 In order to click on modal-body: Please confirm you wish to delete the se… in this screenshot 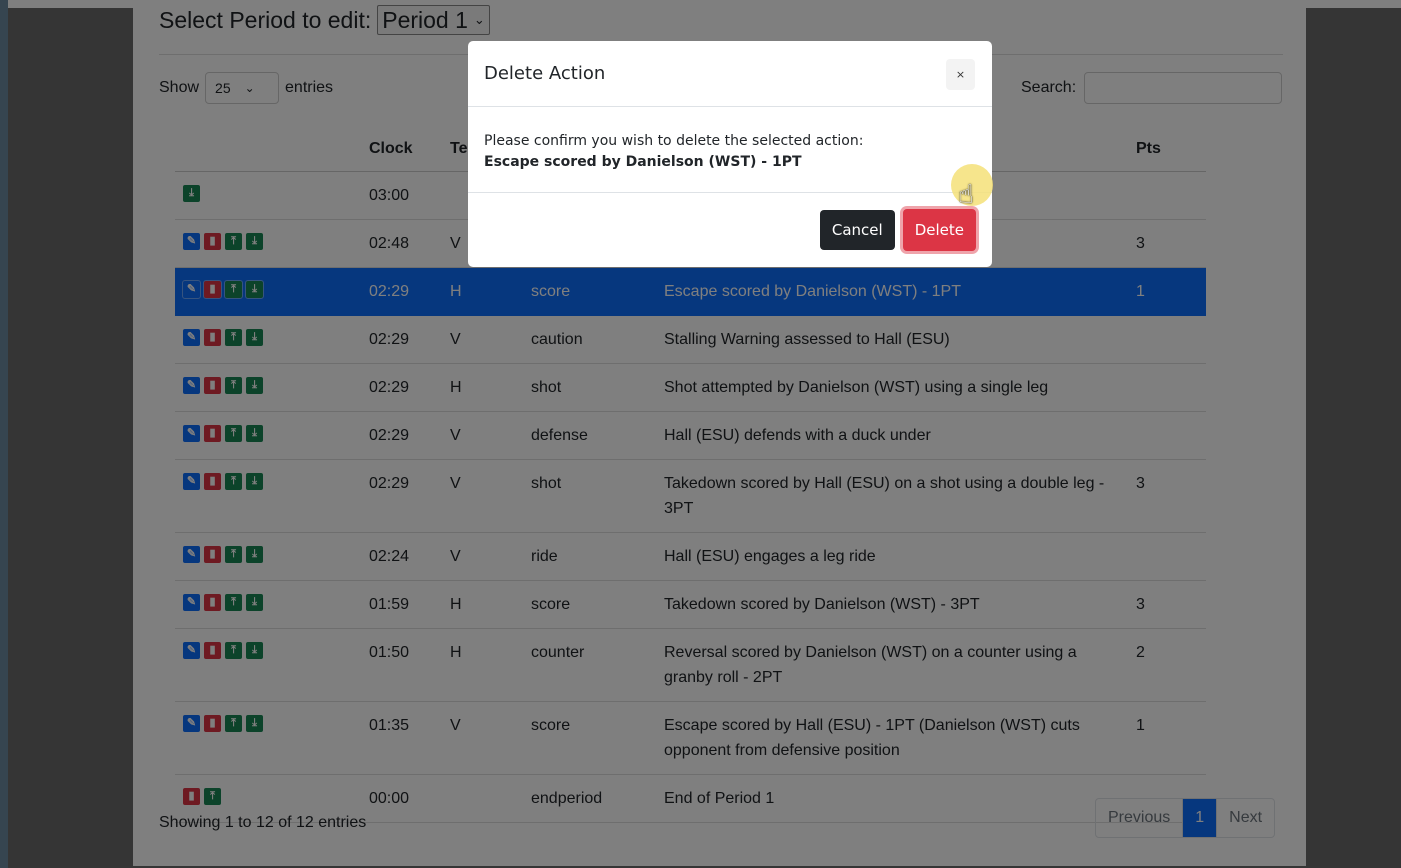, I will do `click(730, 150)`.